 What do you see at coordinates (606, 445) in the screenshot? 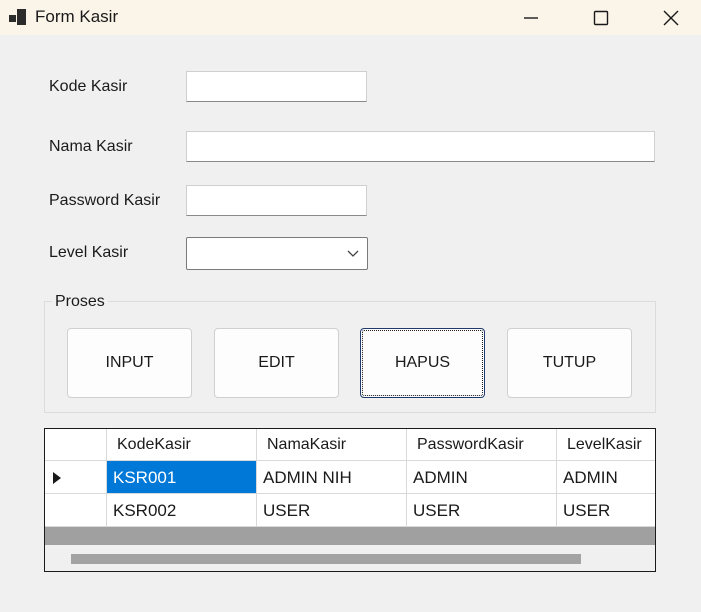
I see `column-header-levelkasir: LevelKasir` at bounding box center [606, 445].